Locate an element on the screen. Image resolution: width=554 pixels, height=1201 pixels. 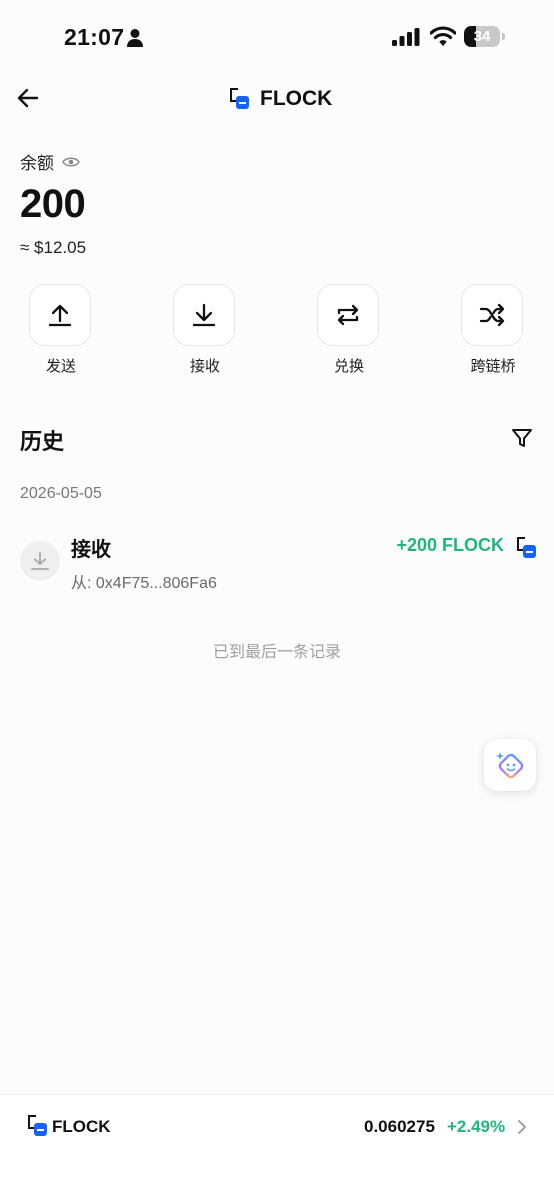
bridge-button is located at coordinates (492, 315).